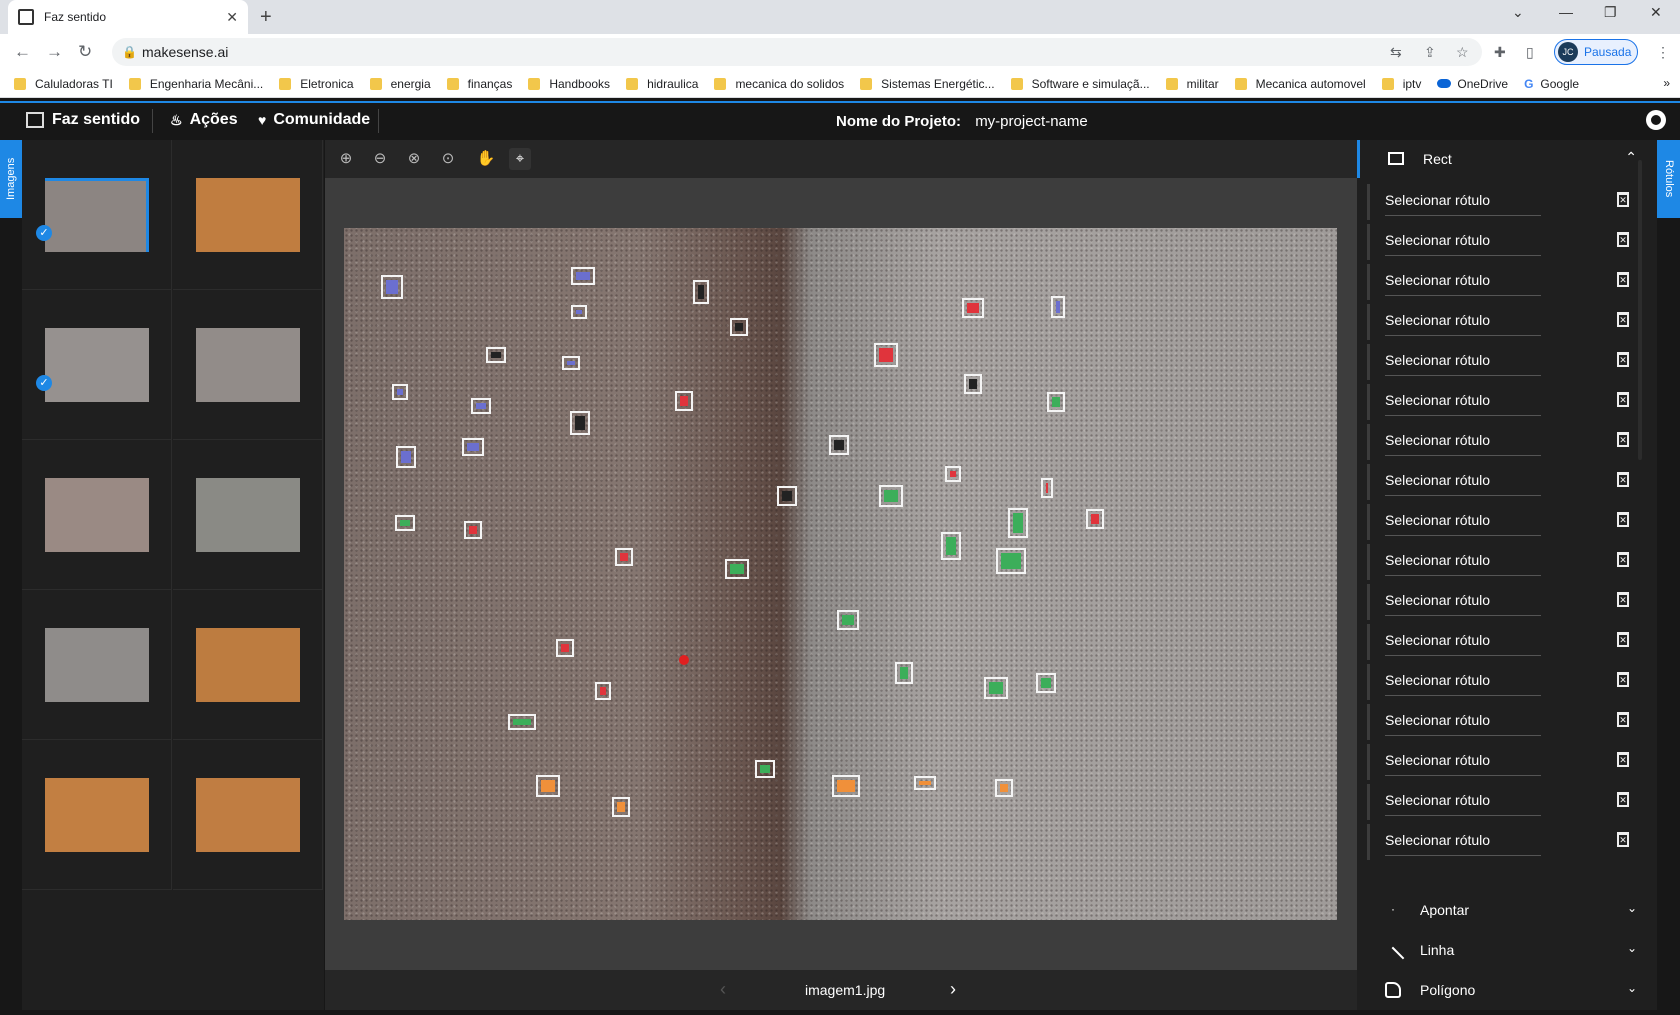 This screenshot has height=1015, width=1680. I want to click on brand-link: Faz sentido, so click(83, 120).